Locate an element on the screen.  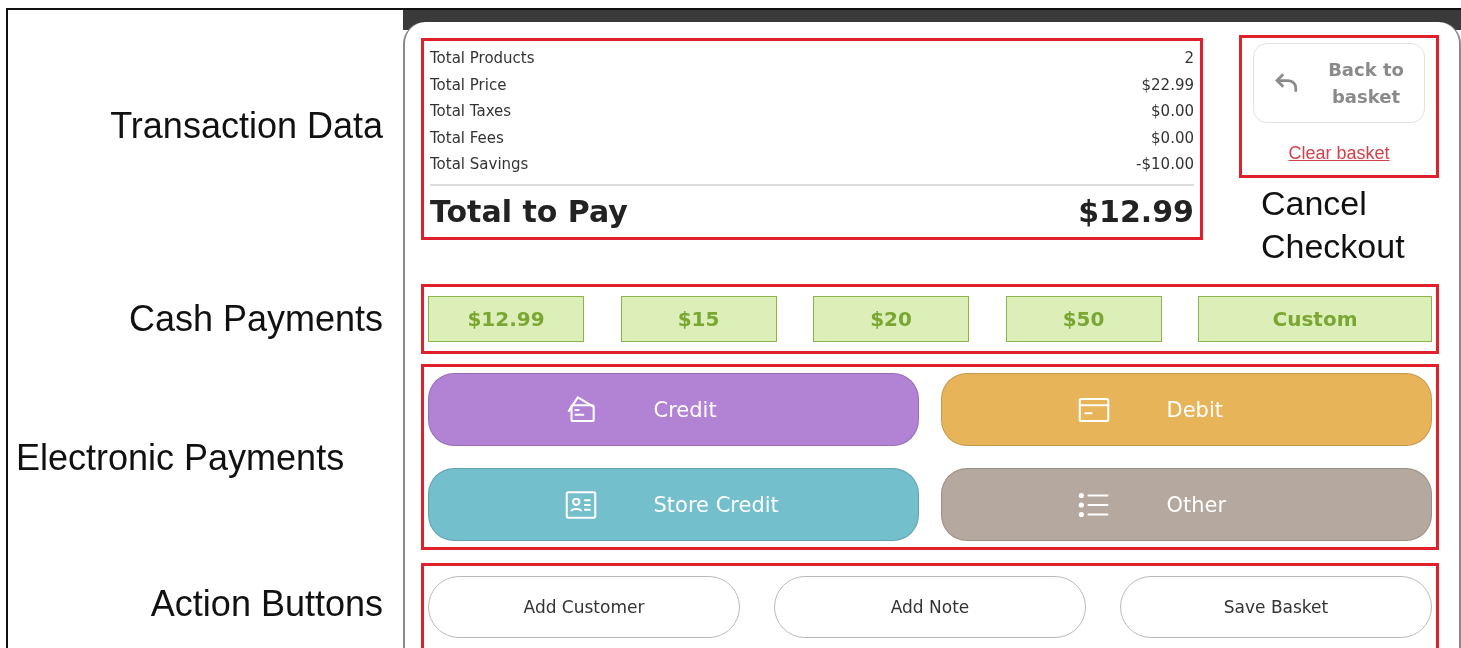
back-to-basket-button: Back to basket is located at coordinates (1339, 83).